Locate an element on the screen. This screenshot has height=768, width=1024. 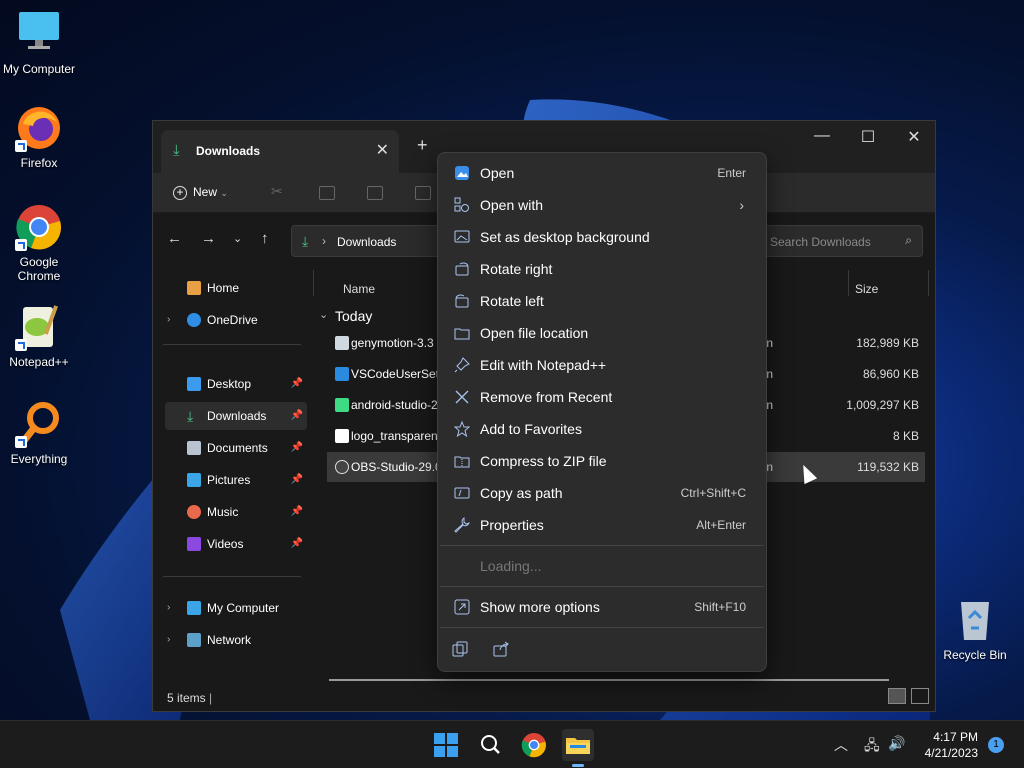
sidebar-item-home: Home is located at coordinates (236, 288).